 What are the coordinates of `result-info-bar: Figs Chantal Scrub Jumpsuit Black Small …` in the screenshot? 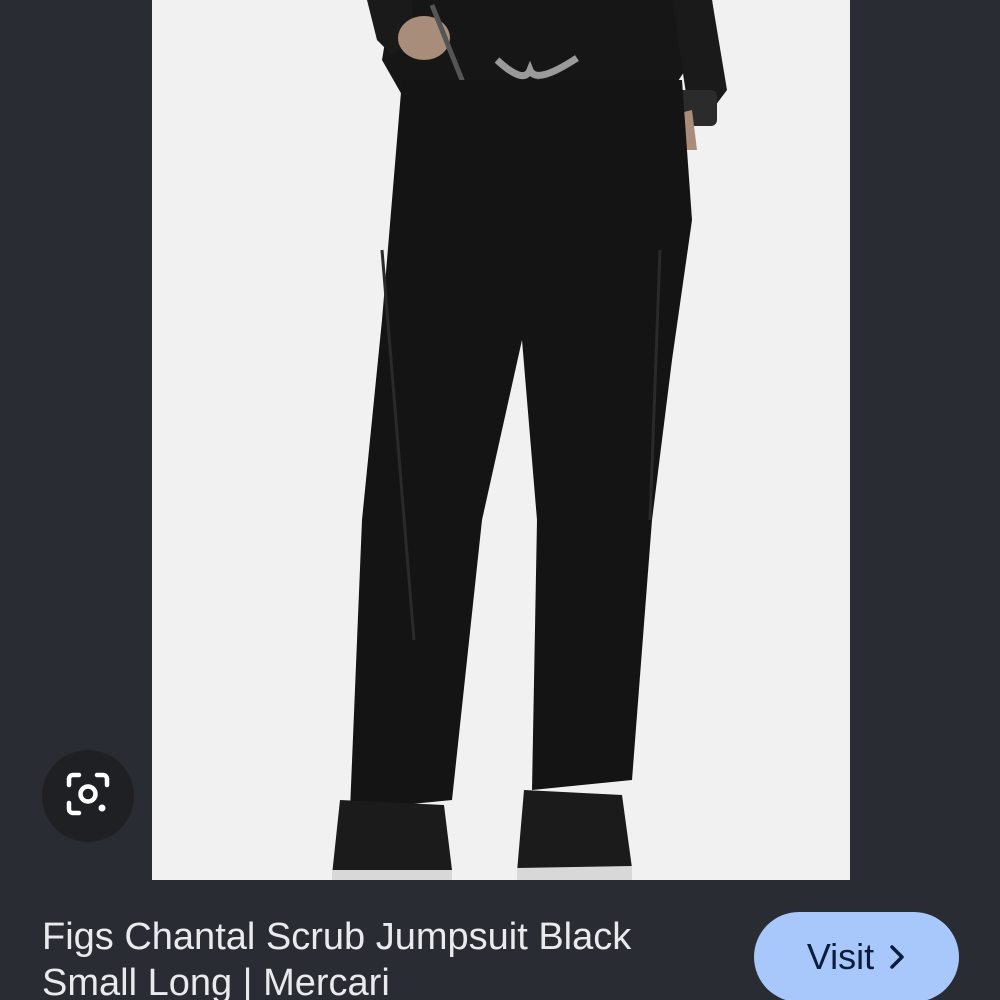 It's located at (500, 940).